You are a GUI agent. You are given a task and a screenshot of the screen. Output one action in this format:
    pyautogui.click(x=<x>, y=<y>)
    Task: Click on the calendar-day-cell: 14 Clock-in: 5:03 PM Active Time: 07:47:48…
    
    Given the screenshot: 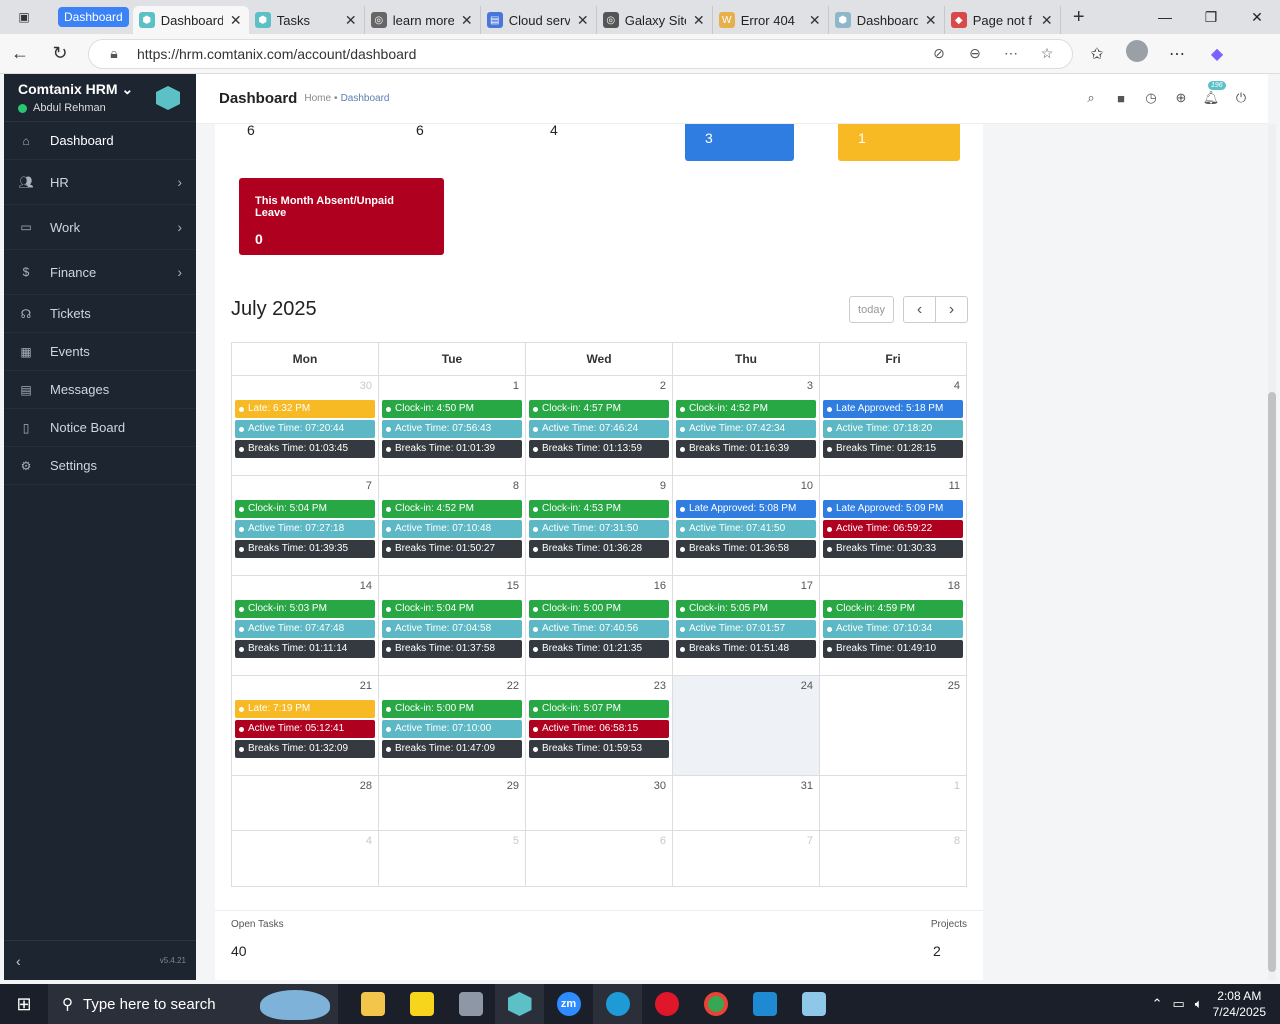 What is the action you would take?
    pyautogui.click(x=305, y=625)
    